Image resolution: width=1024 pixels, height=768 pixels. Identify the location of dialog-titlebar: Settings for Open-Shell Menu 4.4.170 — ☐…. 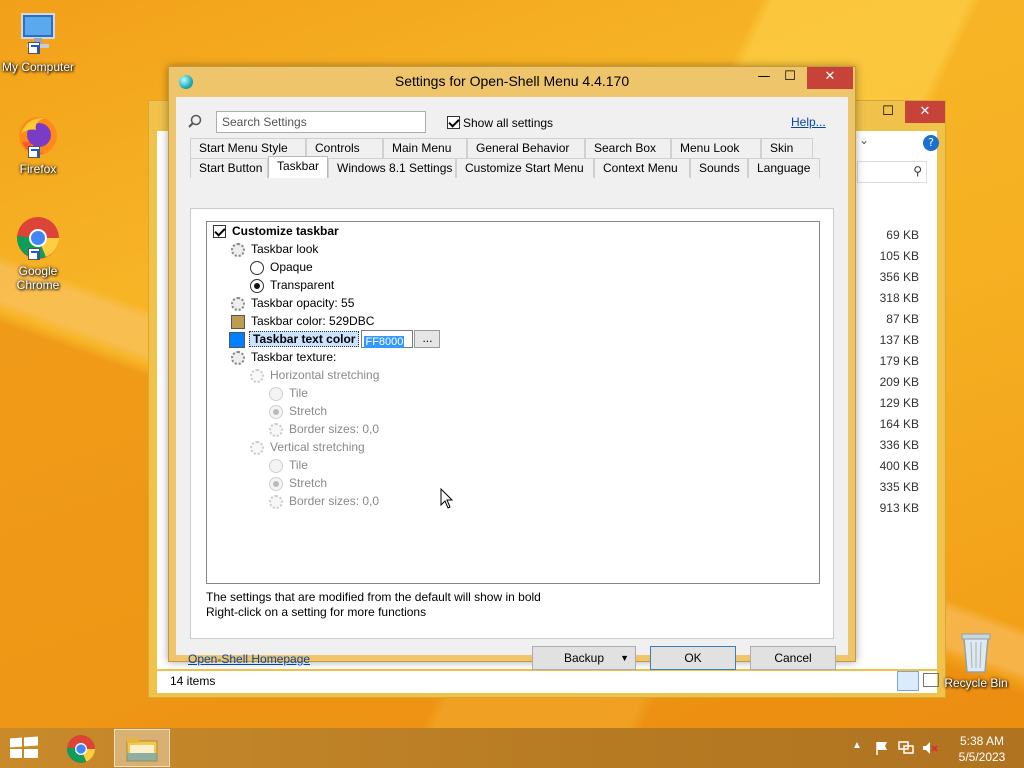
(512, 82).